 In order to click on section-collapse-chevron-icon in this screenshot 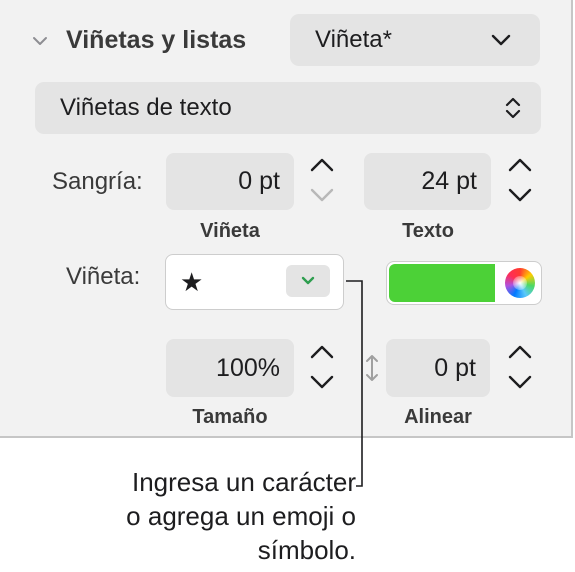, I will do `click(40, 41)`.